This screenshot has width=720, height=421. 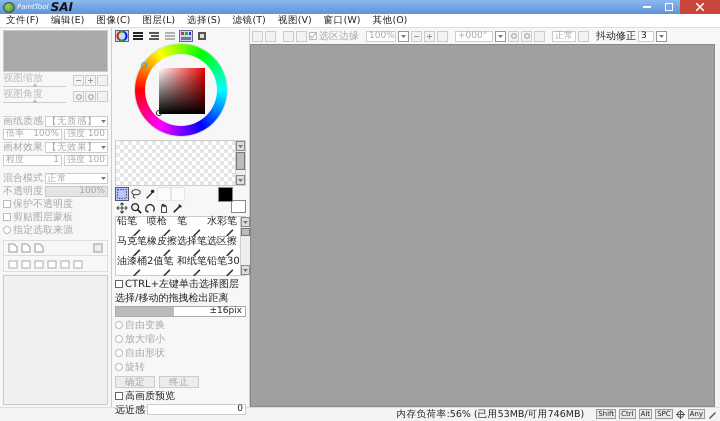 I want to click on slider-label: 视图缩放, so click(x=23, y=79).